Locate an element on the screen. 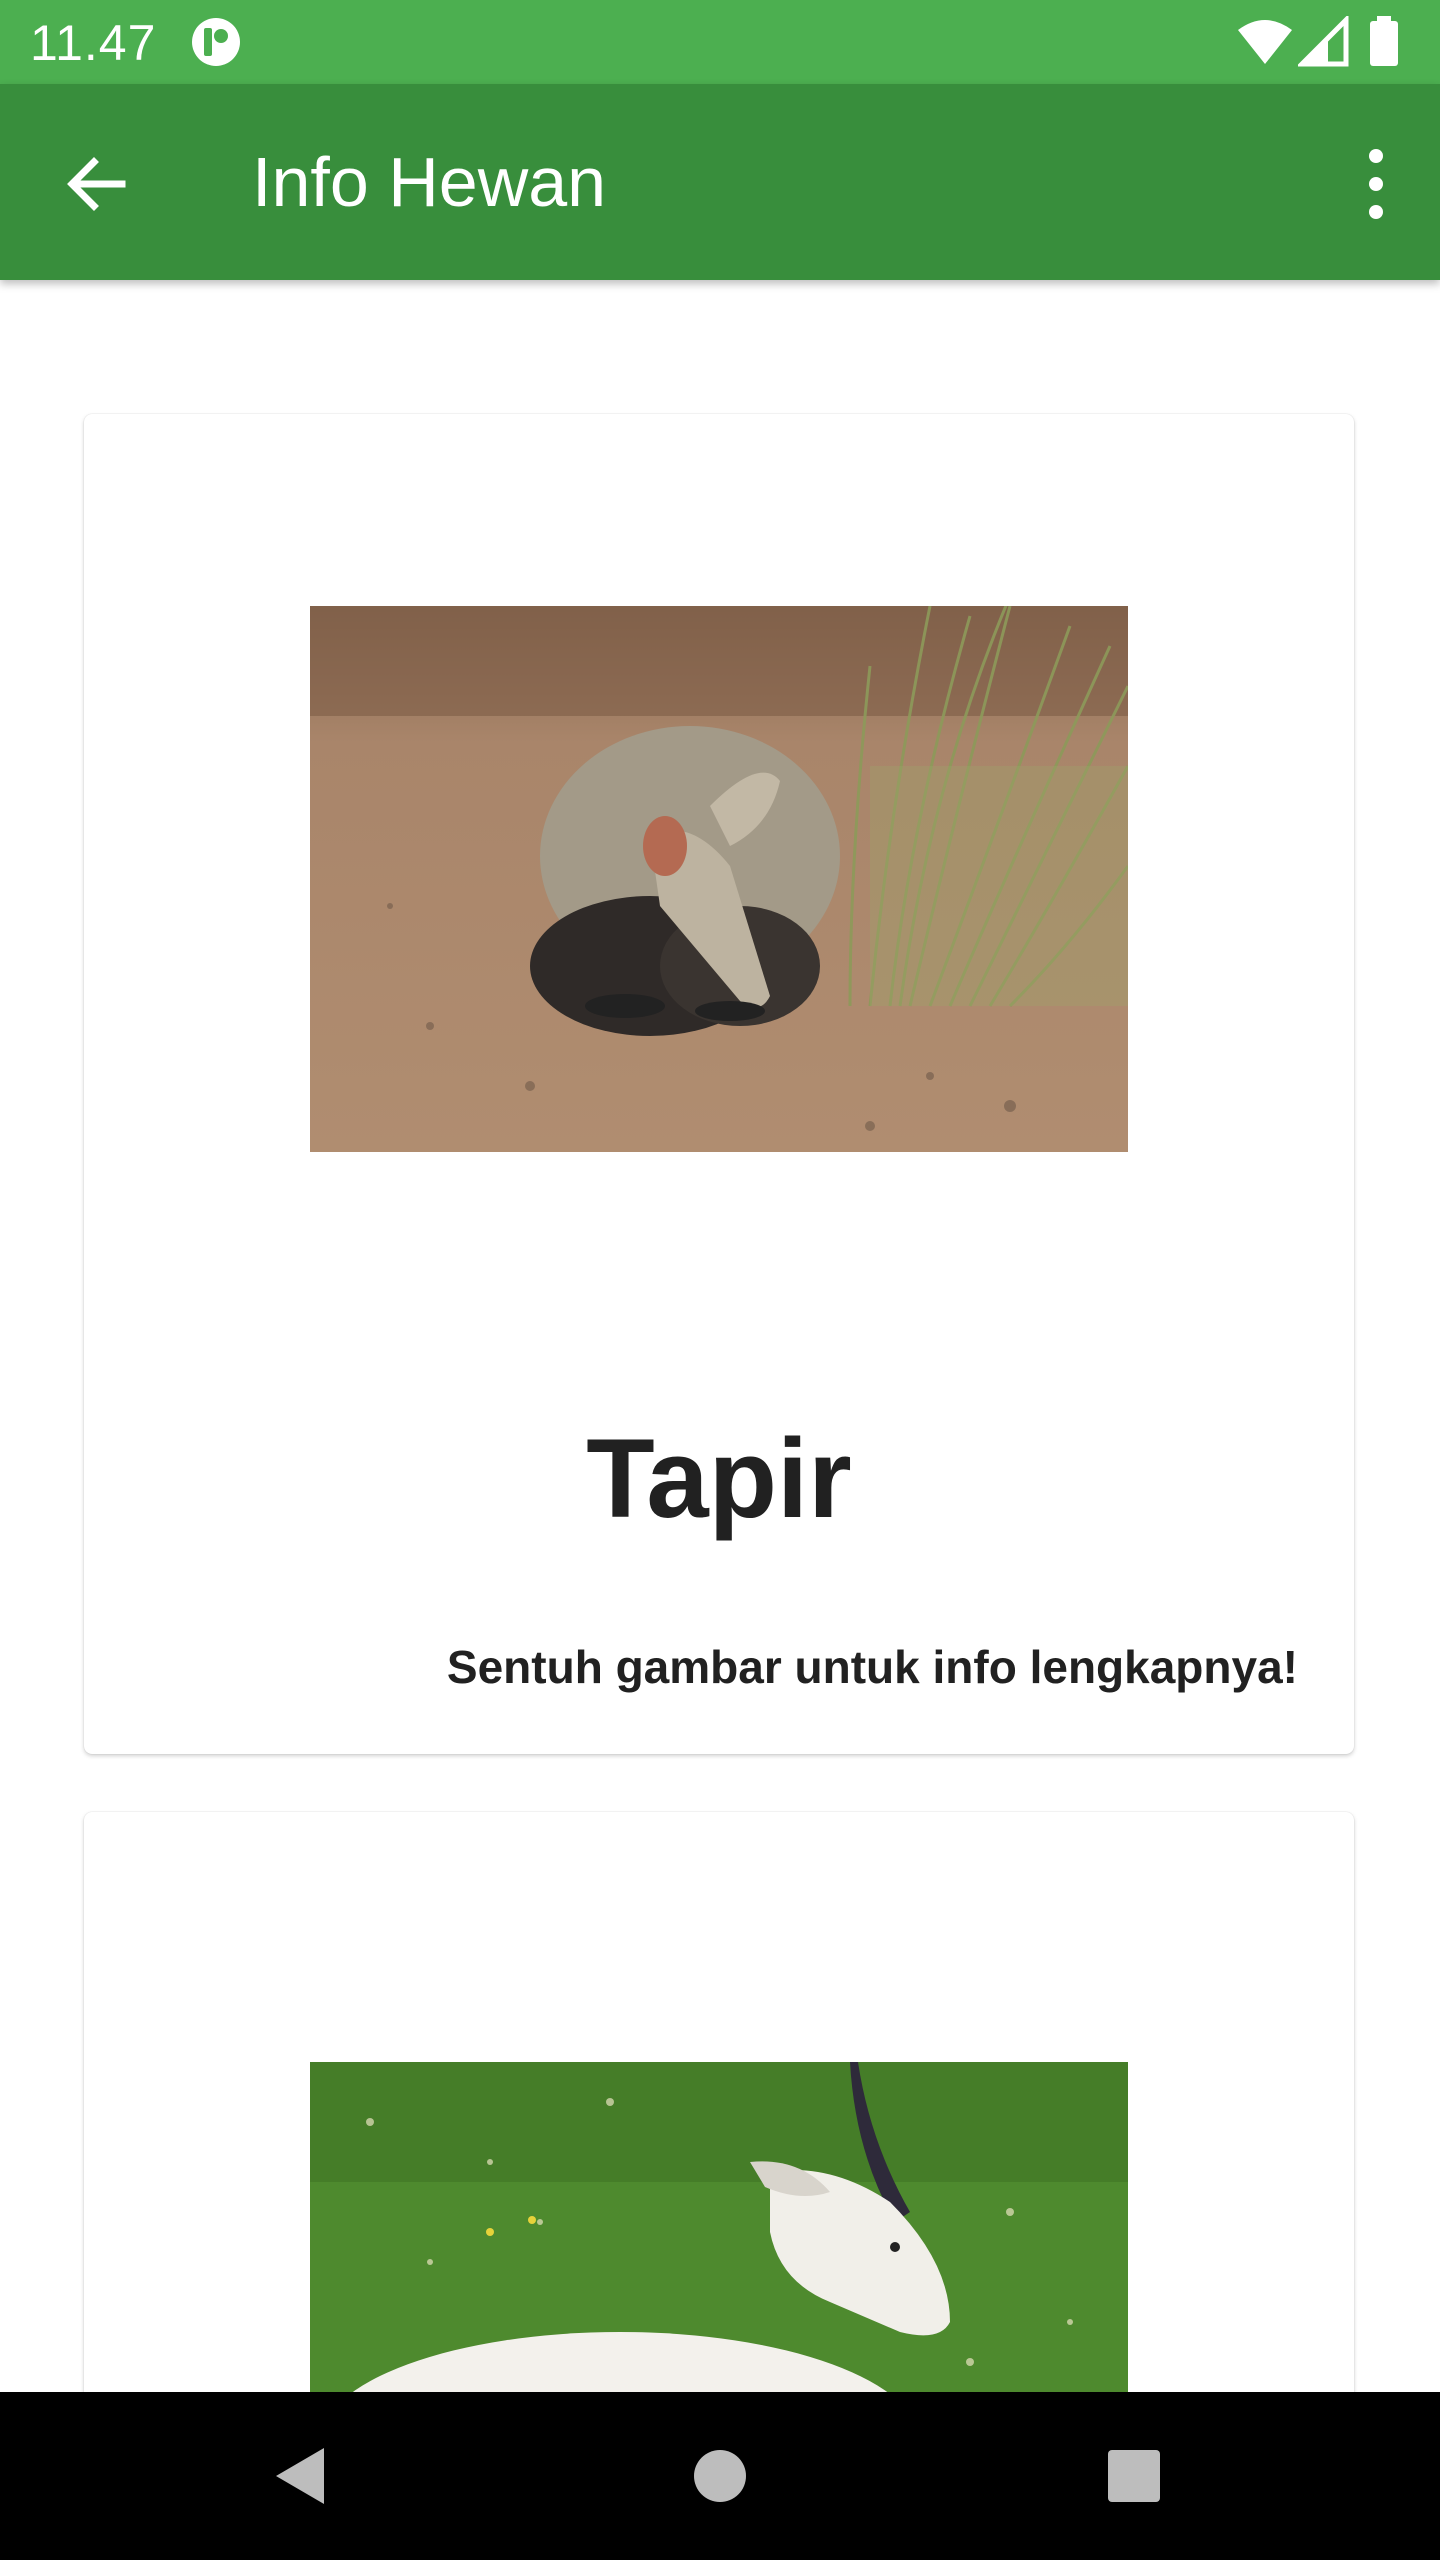  navigation-bar is located at coordinates (720, 2476).